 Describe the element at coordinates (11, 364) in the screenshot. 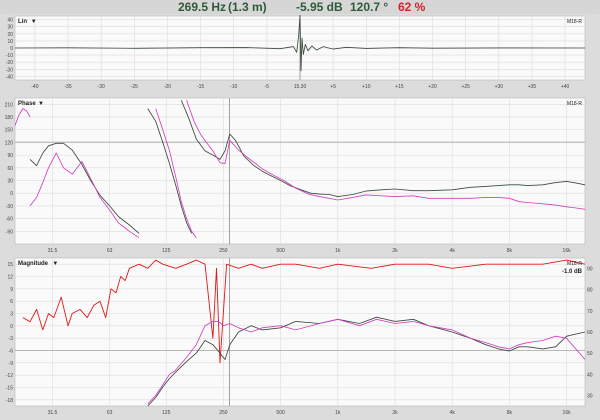

I see `y-tick-label: -9` at that location.